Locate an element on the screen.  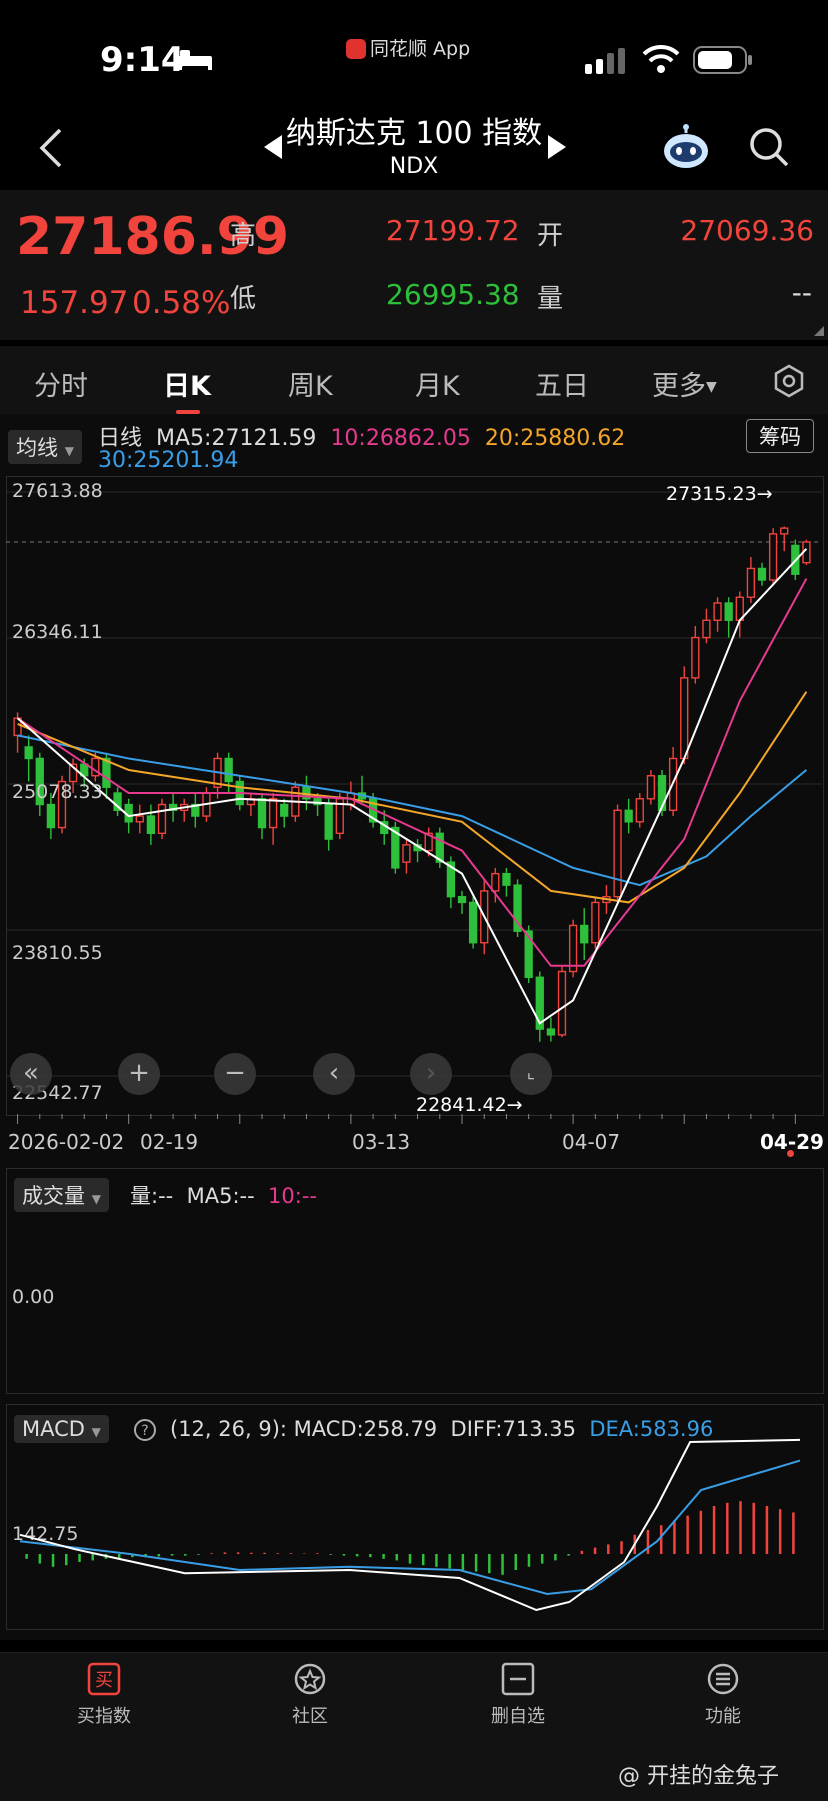
nav-functions: 功能 is located at coordinates (723, 1695).